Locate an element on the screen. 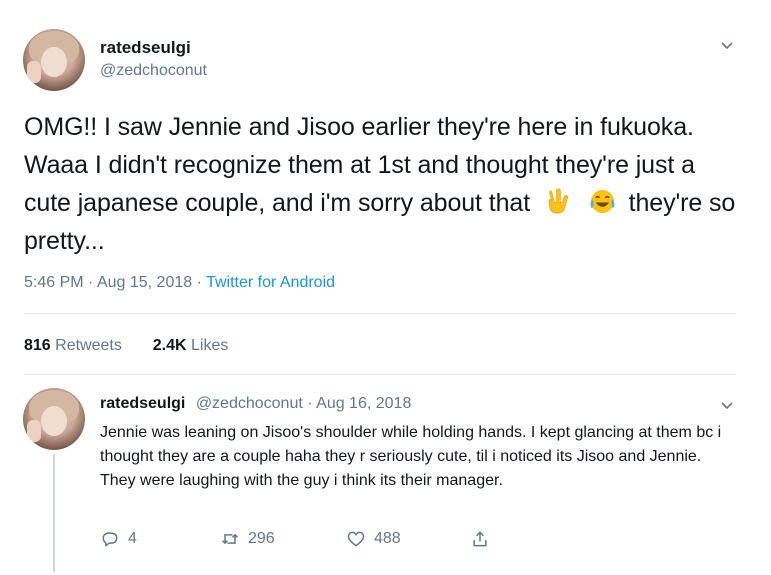 This screenshot has width=771, height=575. reply-avatar is located at coordinates (54, 419).